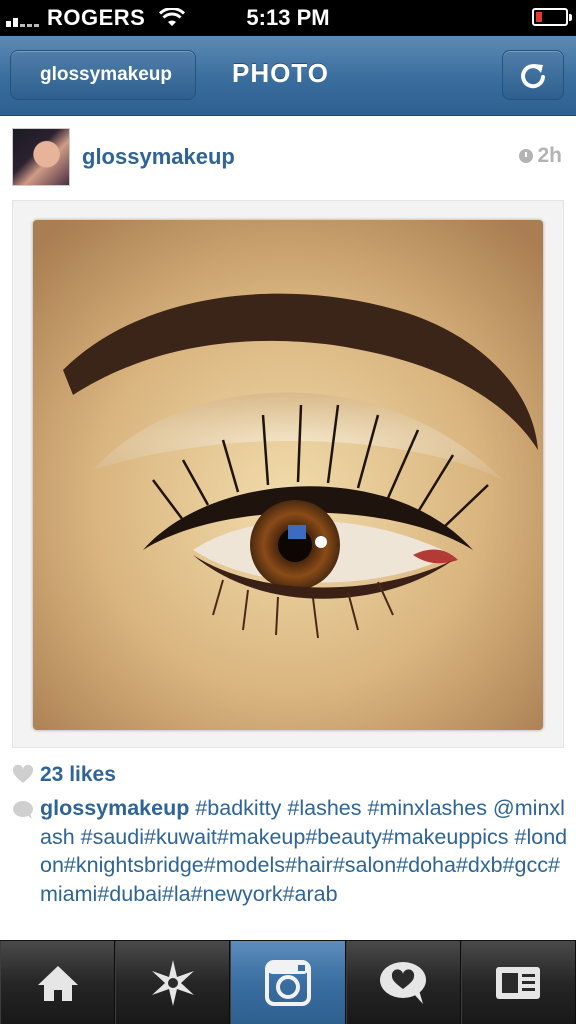 Image resolution: width=576 pixels, height=1024 pixels. What do you see at coordinates (549, 155) in the screenshot?
I see `timestamp-text: 2h` at bounding box center [549, 155].